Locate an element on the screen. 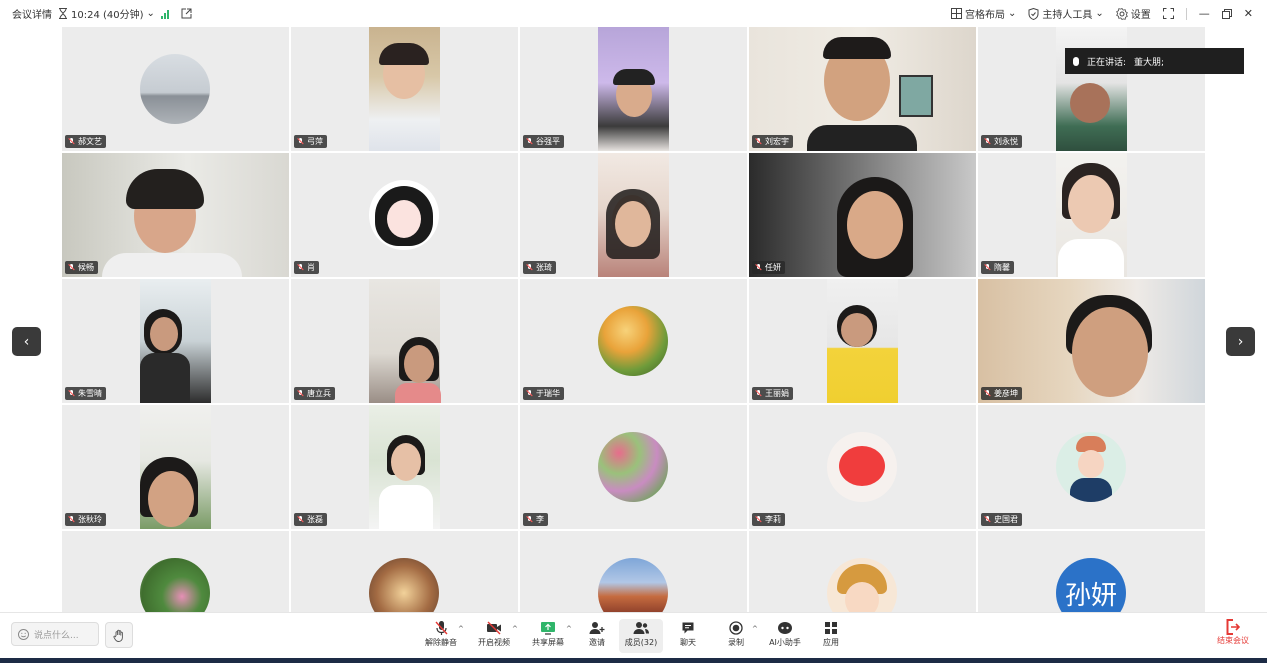 Image resolution: width=1267 pixels, height=663 pixels. participant-tile: 肖 is located at coordinates (404, 215).